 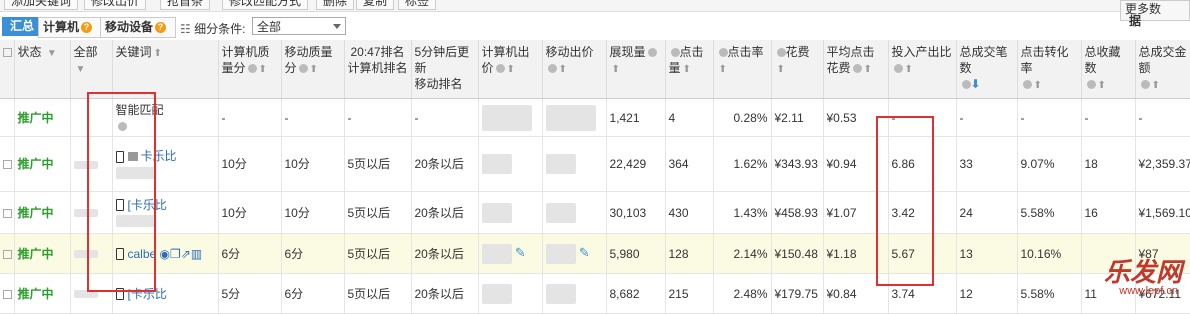 I want to click on col-cost: 花费⬆, so click(x=797, y=69).